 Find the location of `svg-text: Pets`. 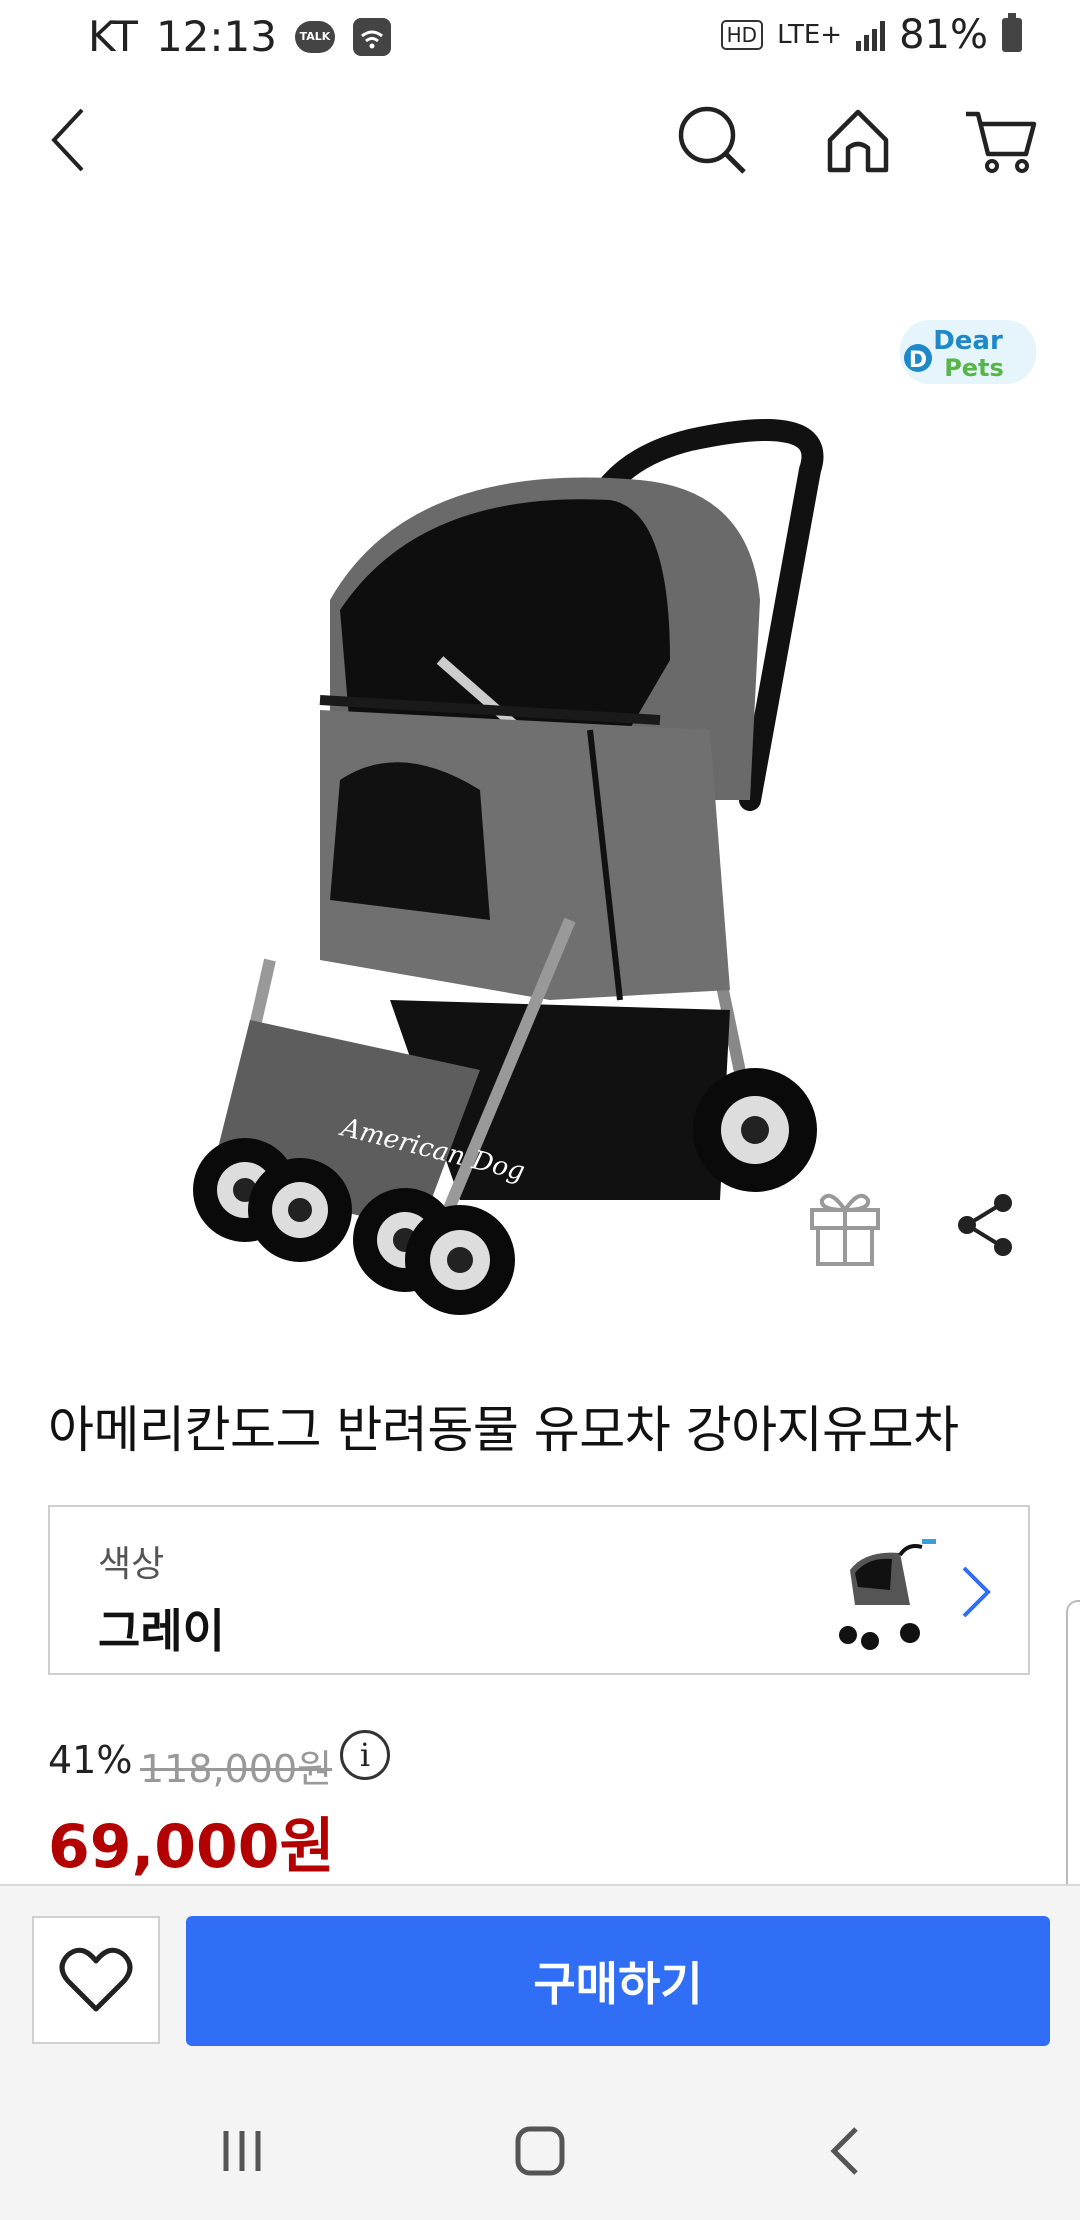

svg-text: Pets is located at coordinates (974, 368).